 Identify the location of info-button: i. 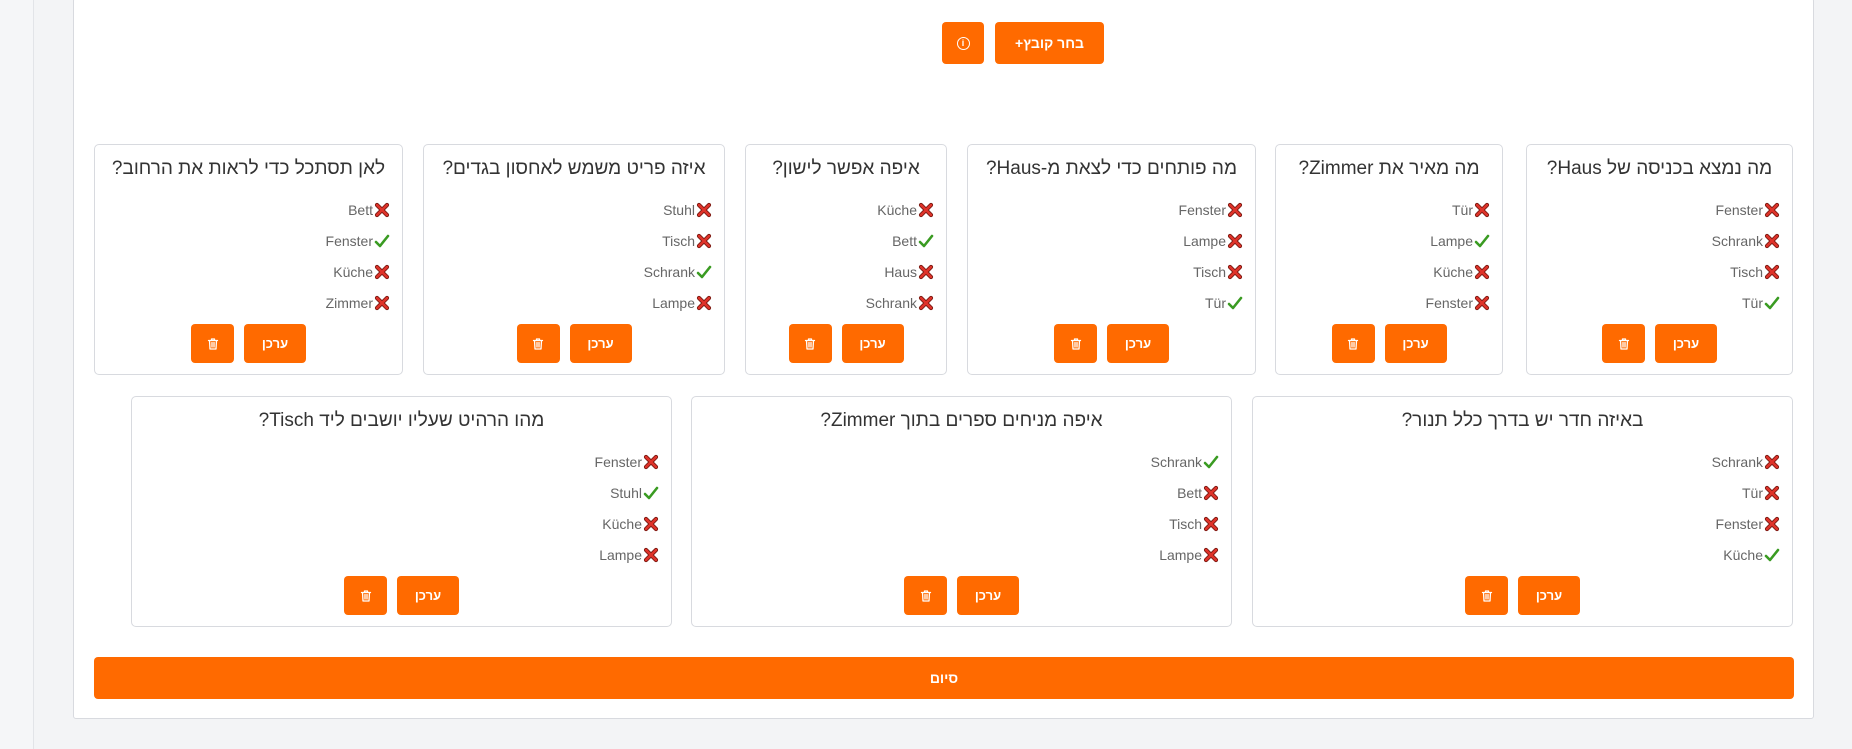
(963, 43).